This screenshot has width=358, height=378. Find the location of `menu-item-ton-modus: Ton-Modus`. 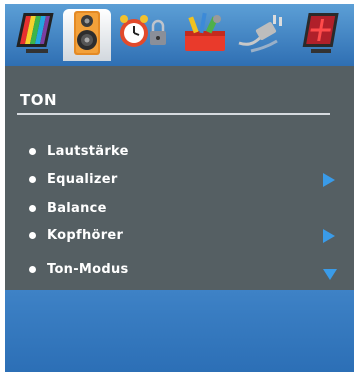

menu-item-ton-modus: Ton-Modus is located at coordinates (184, 269).